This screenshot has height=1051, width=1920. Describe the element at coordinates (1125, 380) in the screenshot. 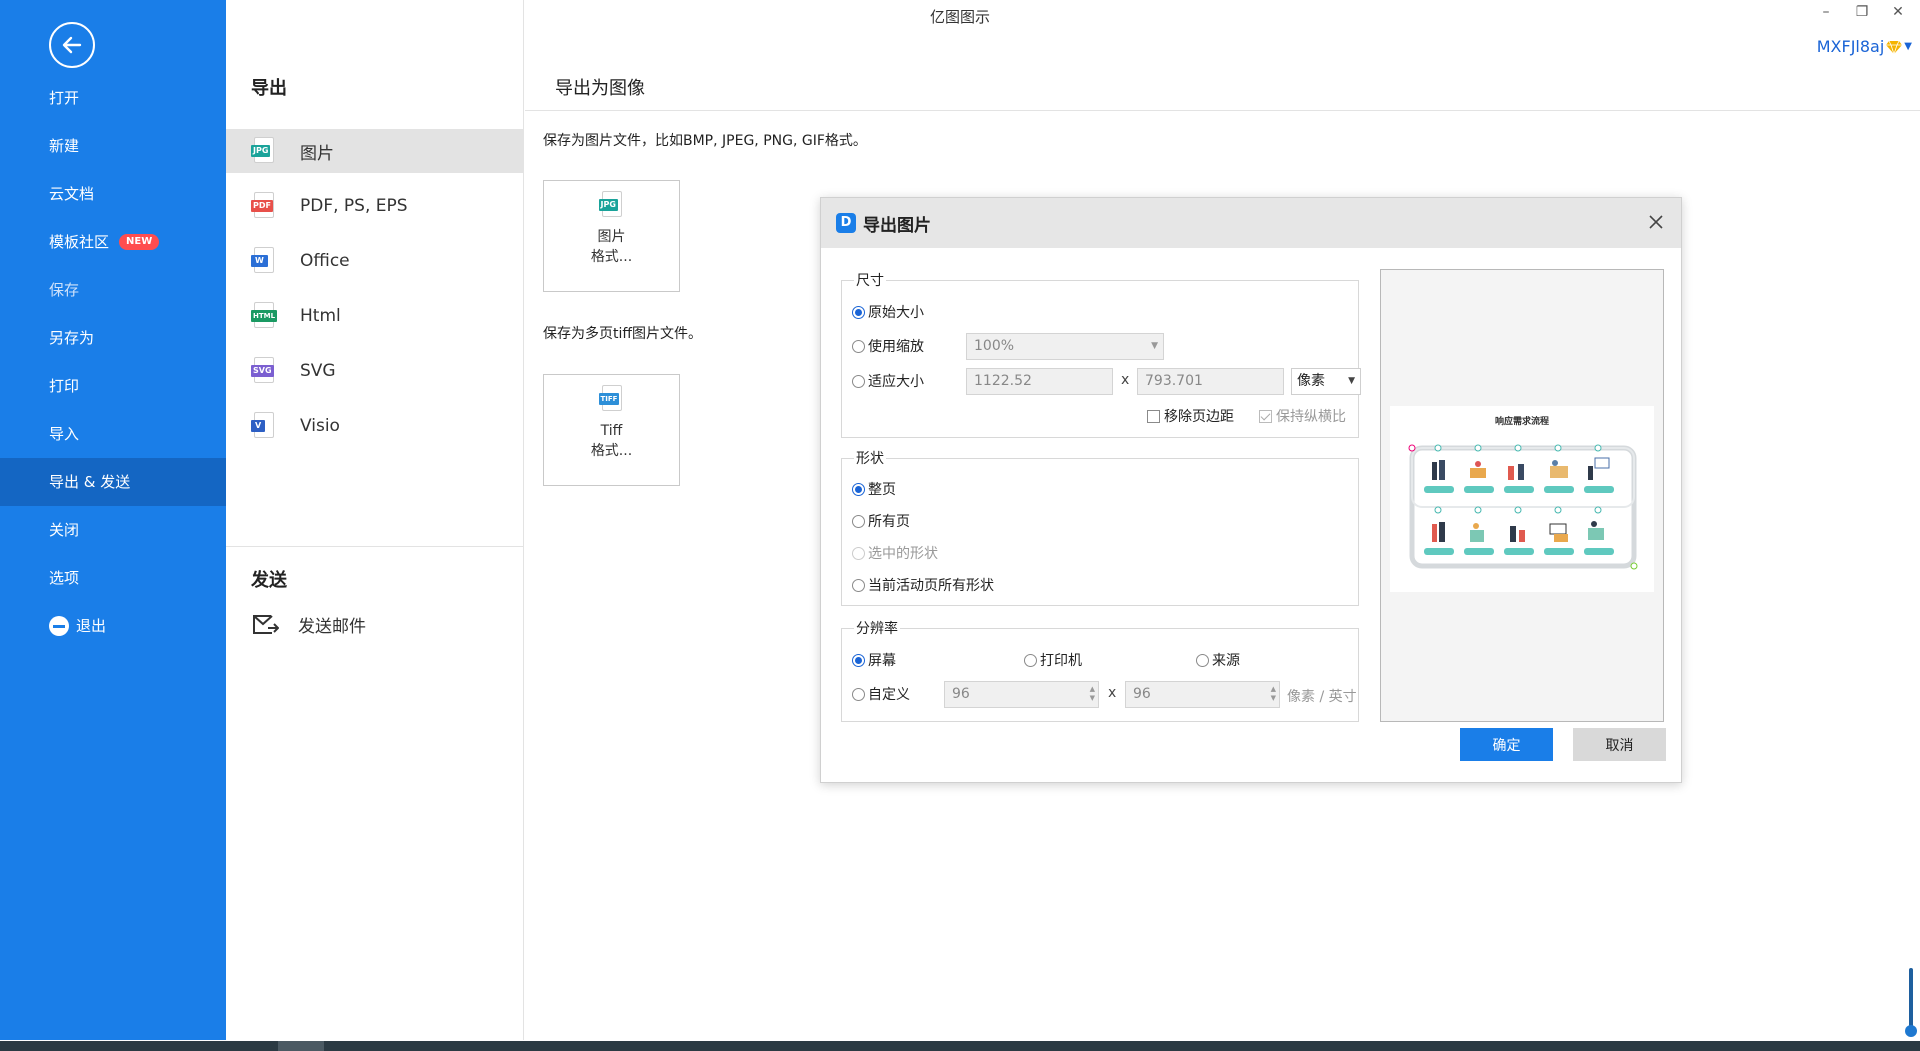

I see `times-sign: x` at that location.